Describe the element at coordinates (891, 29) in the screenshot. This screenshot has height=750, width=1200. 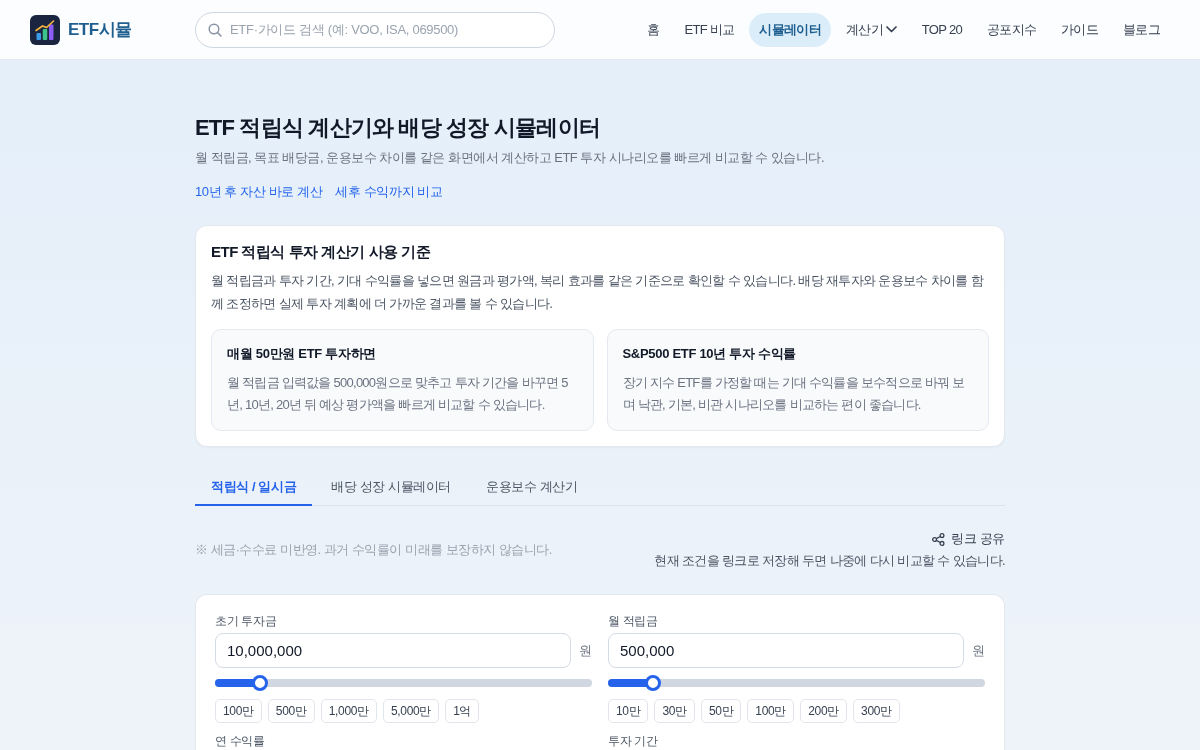
I see `chevron-down-icon` at that location.